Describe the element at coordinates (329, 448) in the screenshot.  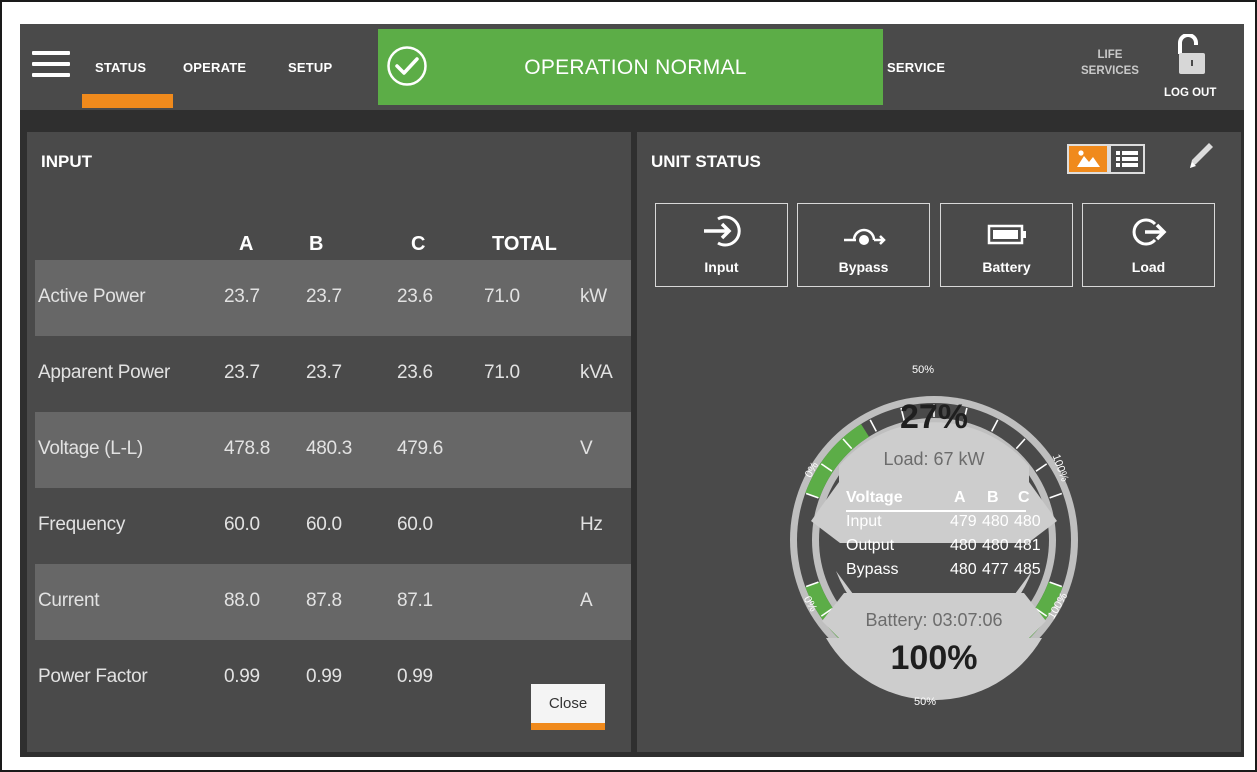
I see `cell-b: 480.3` at that location.